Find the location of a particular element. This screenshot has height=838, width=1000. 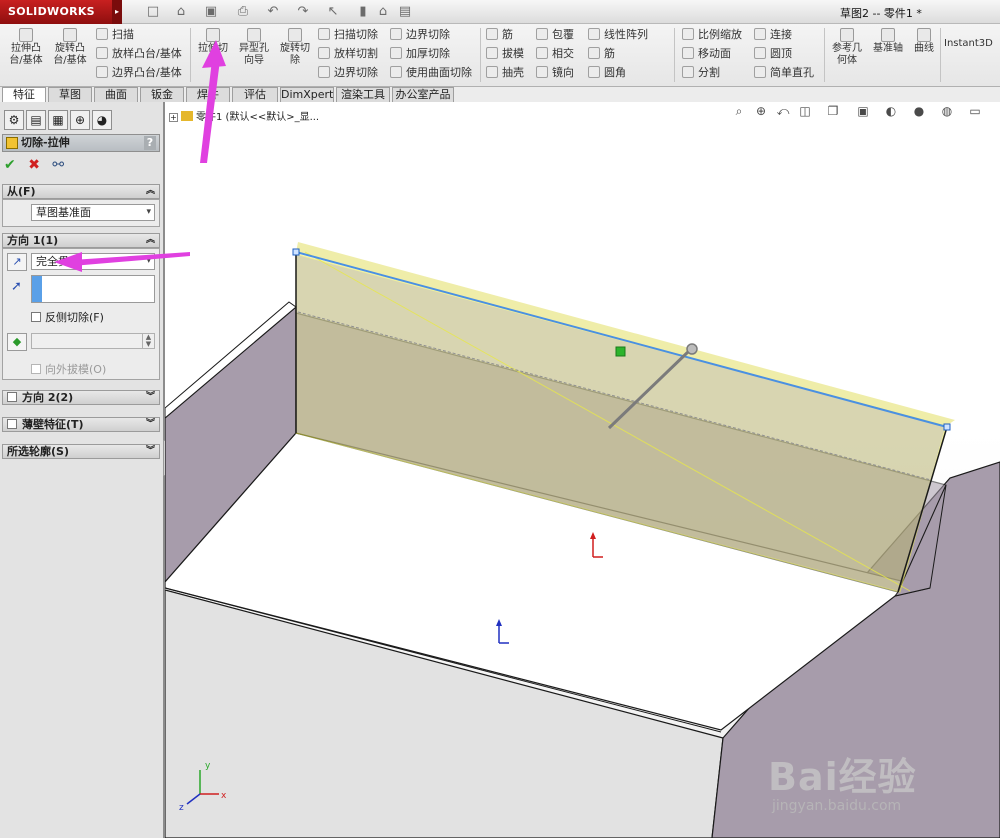

instant3d-button: Instant3D is located at coordinates (968, 44).